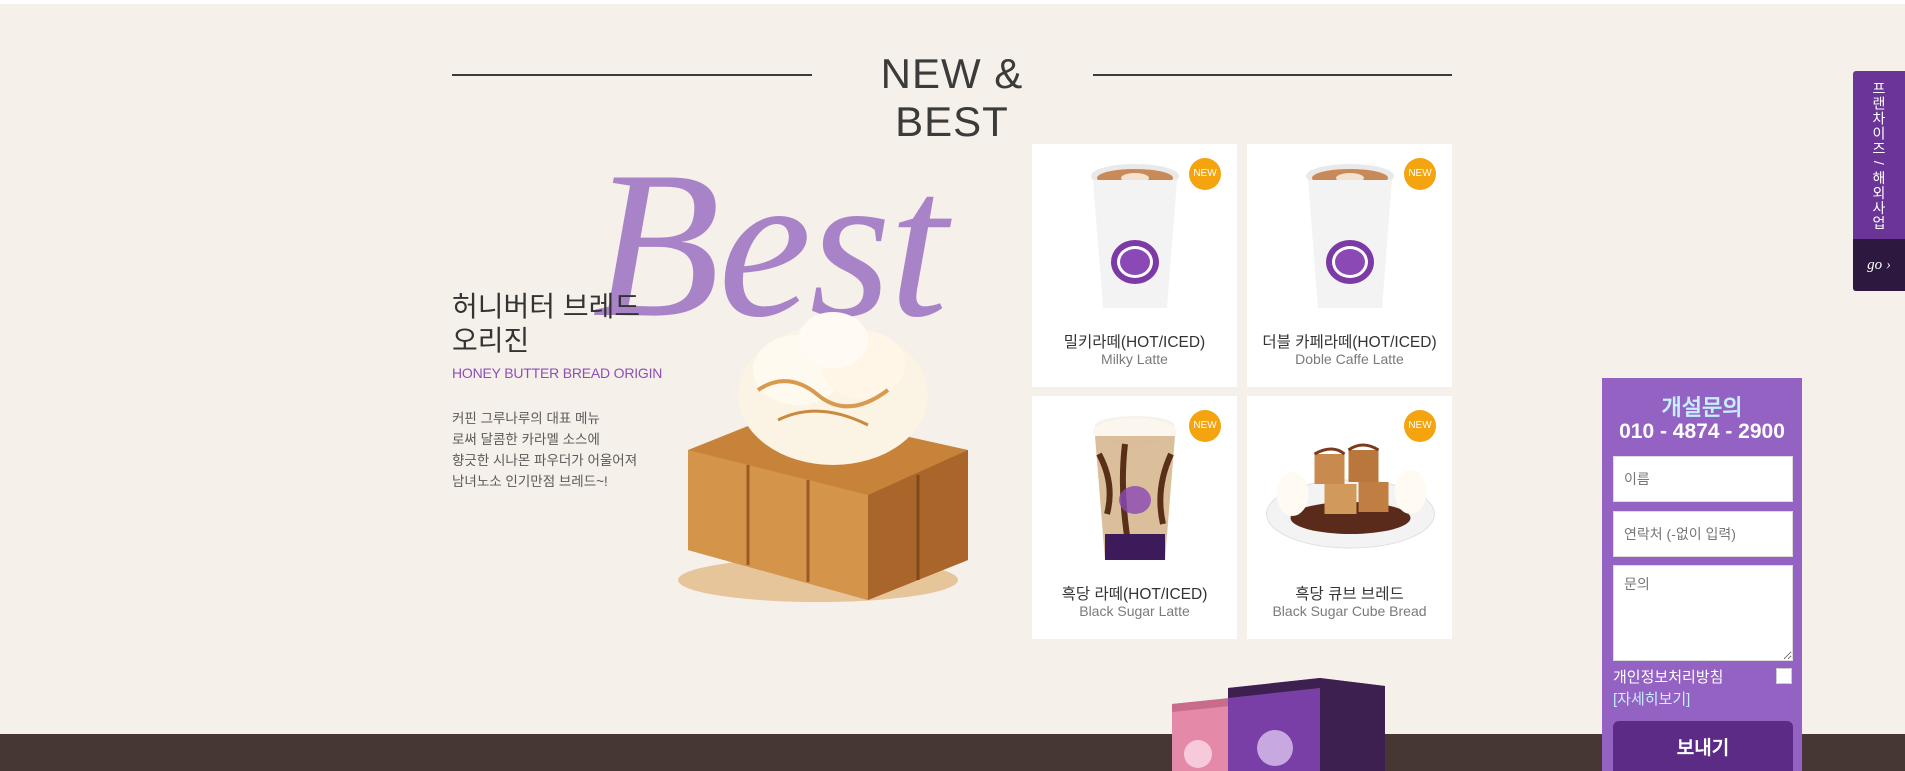 The height and width of the screenshot is (771, 1905). I want to click on feature-product-name-en: HONEY BUTTER BREAD ORIGIN, so click(557, 373).